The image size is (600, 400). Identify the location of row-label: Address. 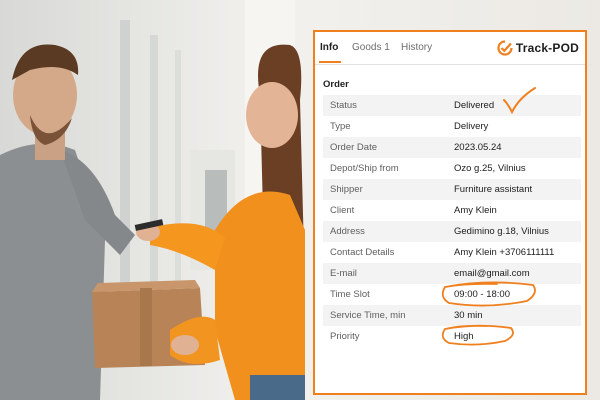
(347, 231).